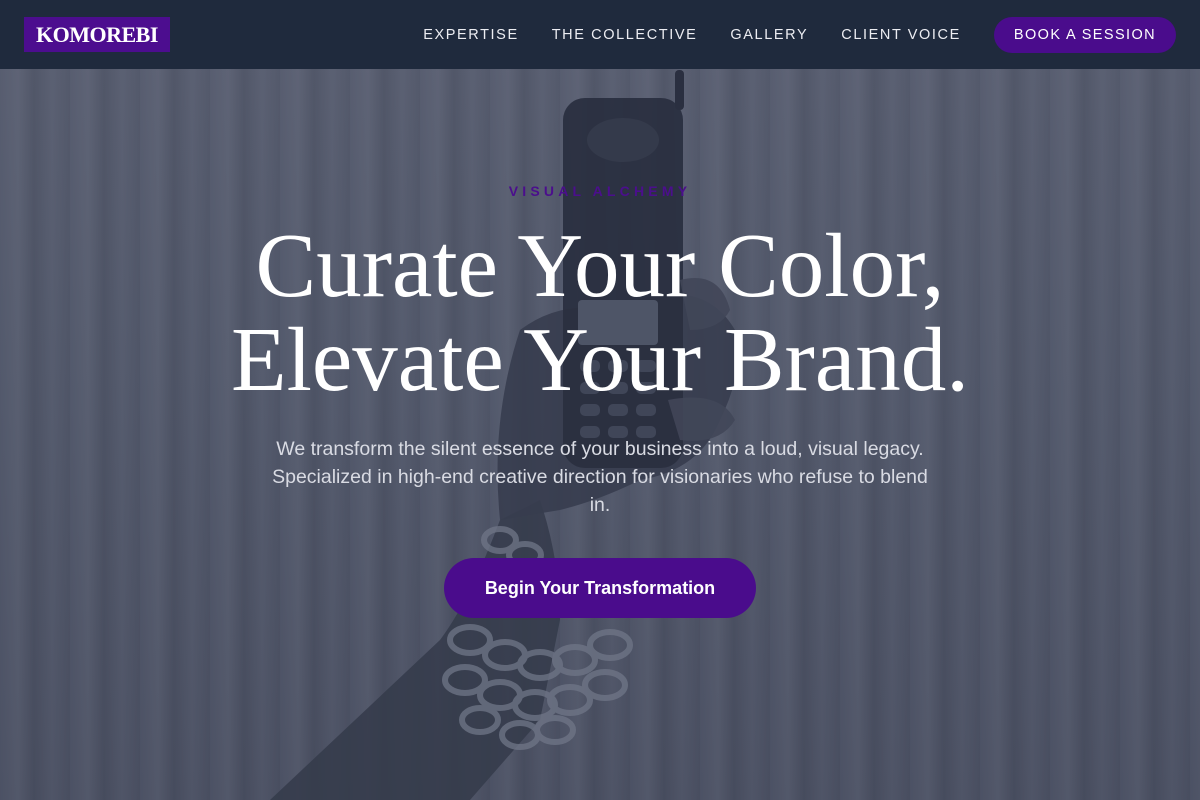  What do you see at coordinates (769, 35) in the screenshot?
I see `nav-link-gallery: GALLERY` at bounding box center [769, 35].